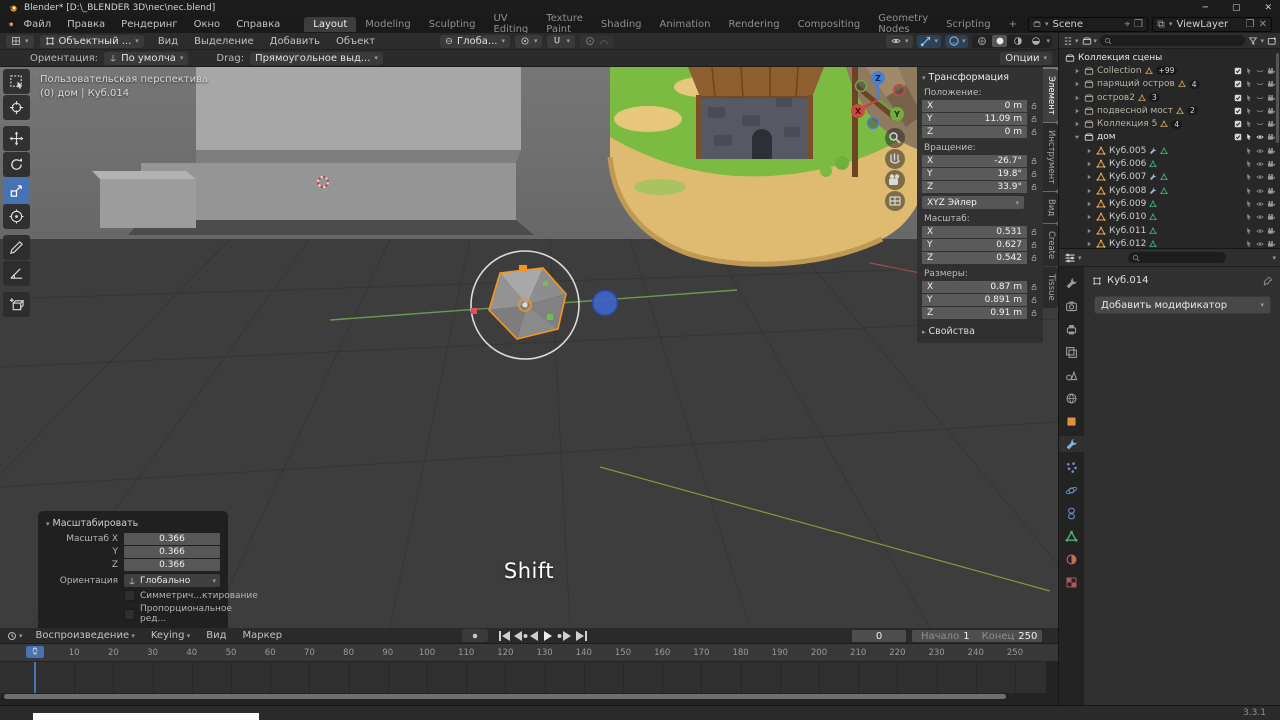 The image size is (1280, 720). I want to click on outliner-object-row: Куб.008, so click(1169, 190).